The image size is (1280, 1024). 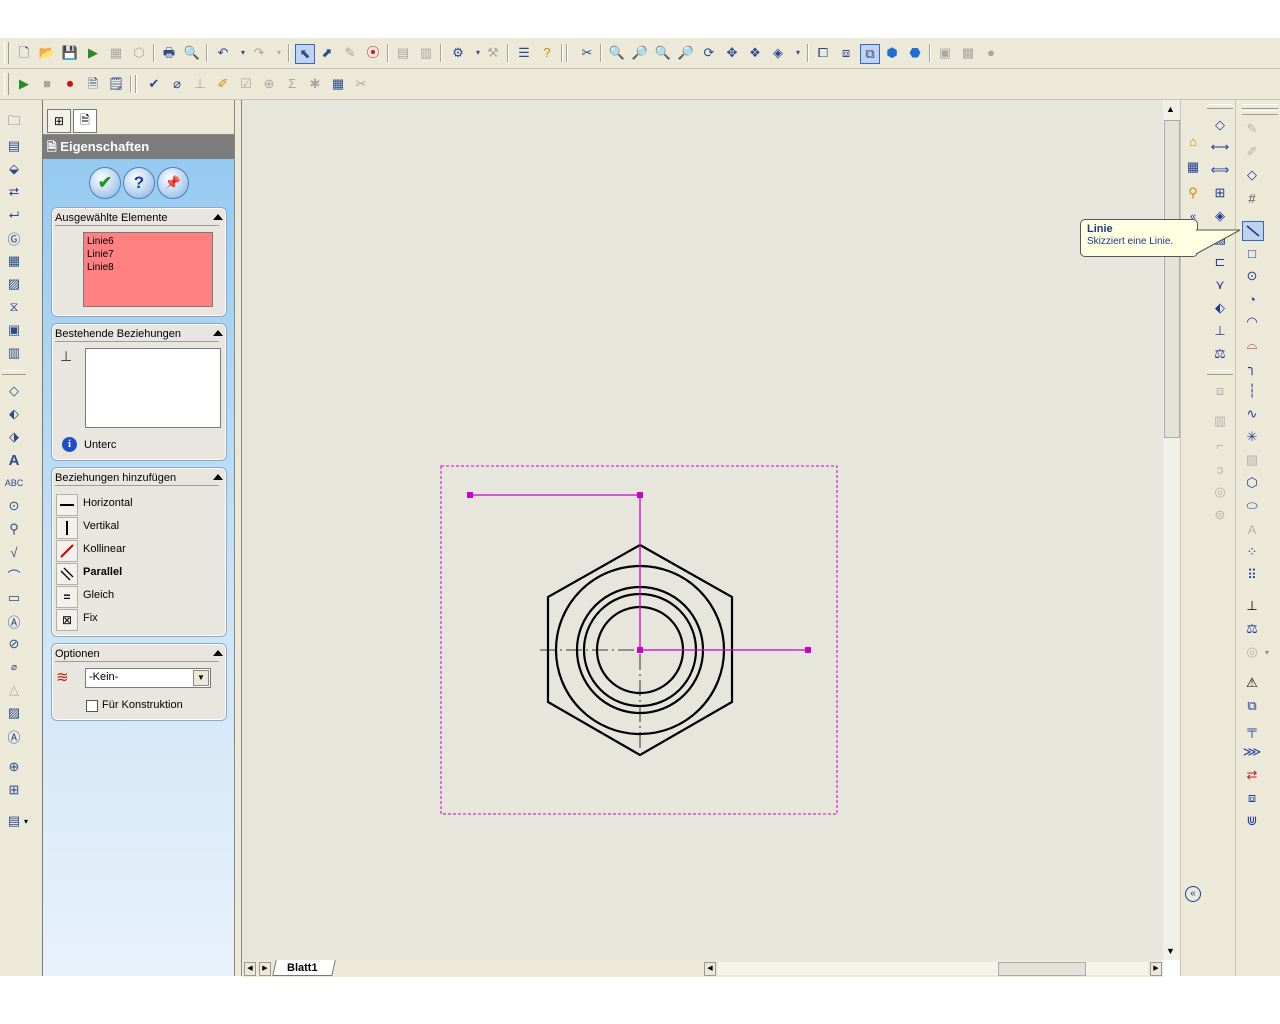 What do you see at coordinates (153, 388) in the screenshot?
I see `existing-relations-list` at bounding box center [153, 388].